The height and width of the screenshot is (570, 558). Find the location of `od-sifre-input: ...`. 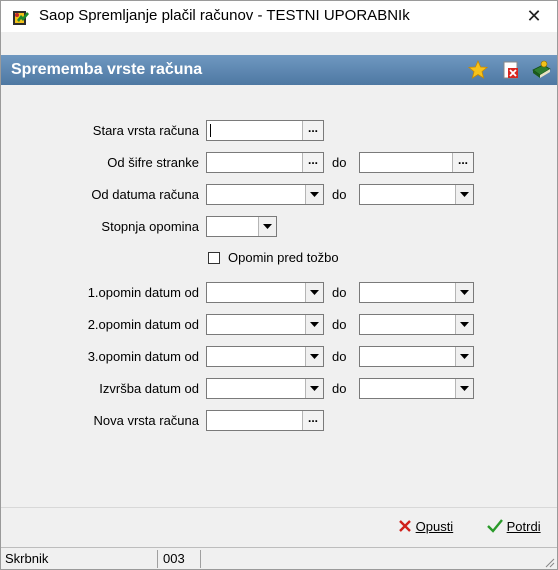

od-sifre-input: ... is located at coordinates (265, 162).